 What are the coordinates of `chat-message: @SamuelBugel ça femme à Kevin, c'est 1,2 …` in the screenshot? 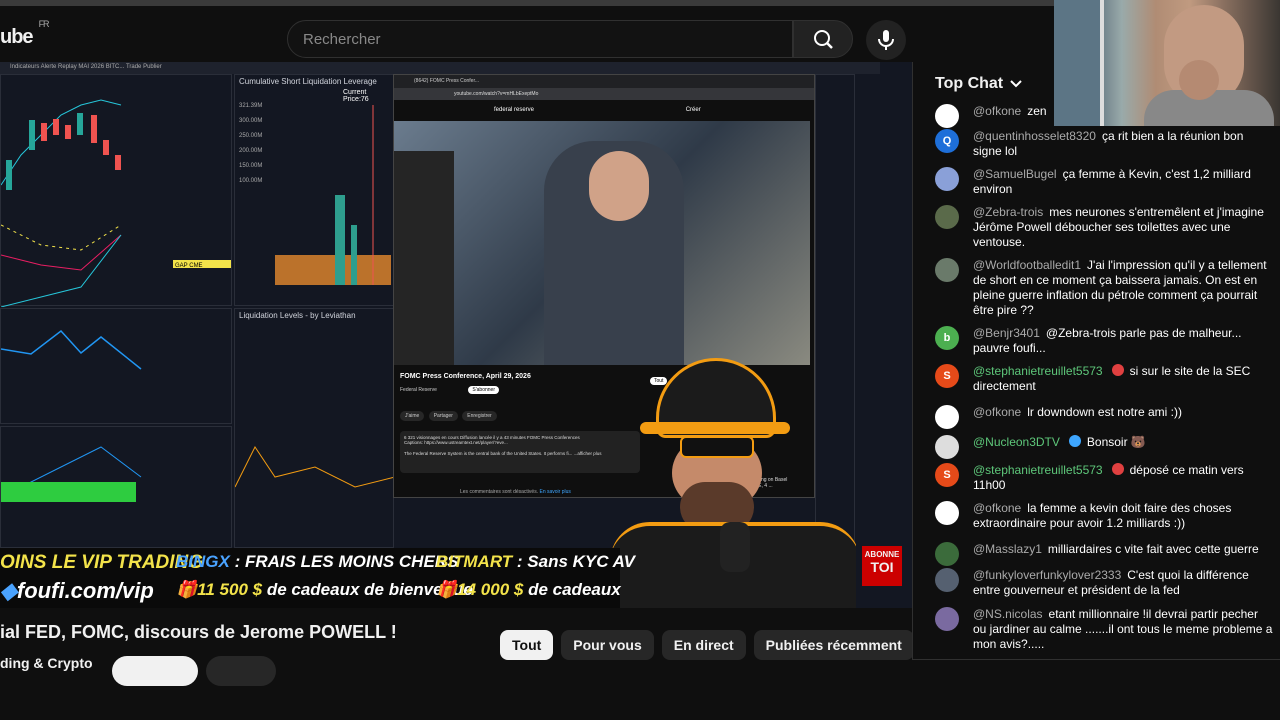 It's located at (1107, 182).